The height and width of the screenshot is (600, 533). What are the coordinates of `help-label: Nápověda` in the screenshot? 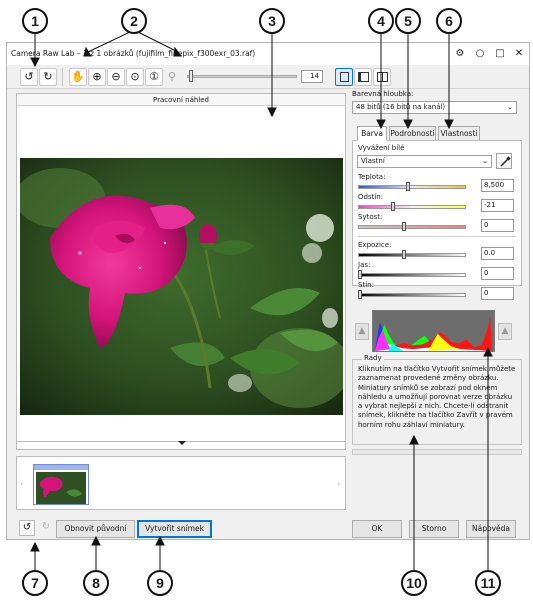 It's located at (491, 528).